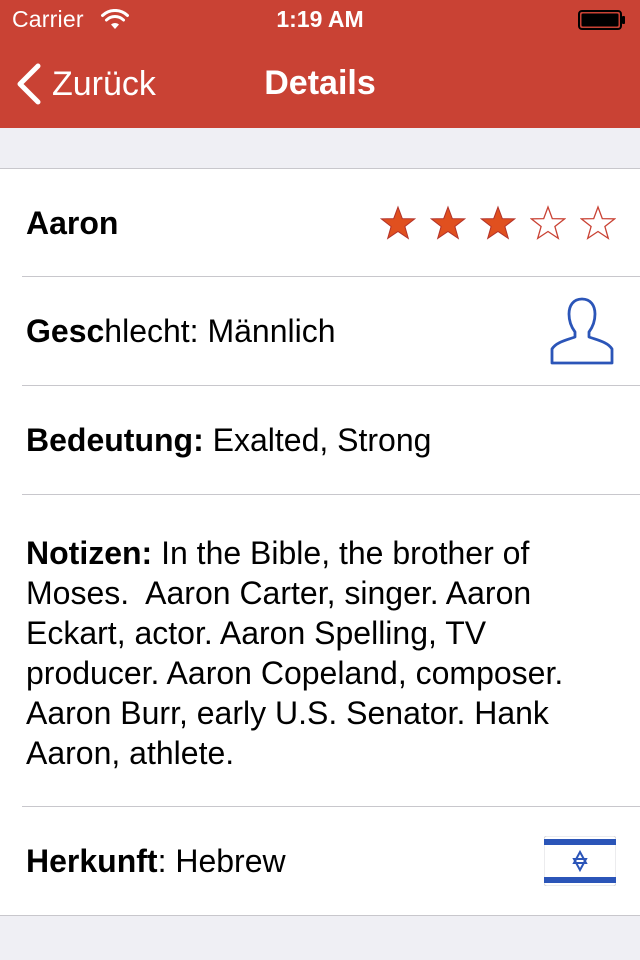 This screenshot has height=960, width=640. Describe the element at coordinates (198, 331) in the screenshot. I see `gender-colon: :` at that location.